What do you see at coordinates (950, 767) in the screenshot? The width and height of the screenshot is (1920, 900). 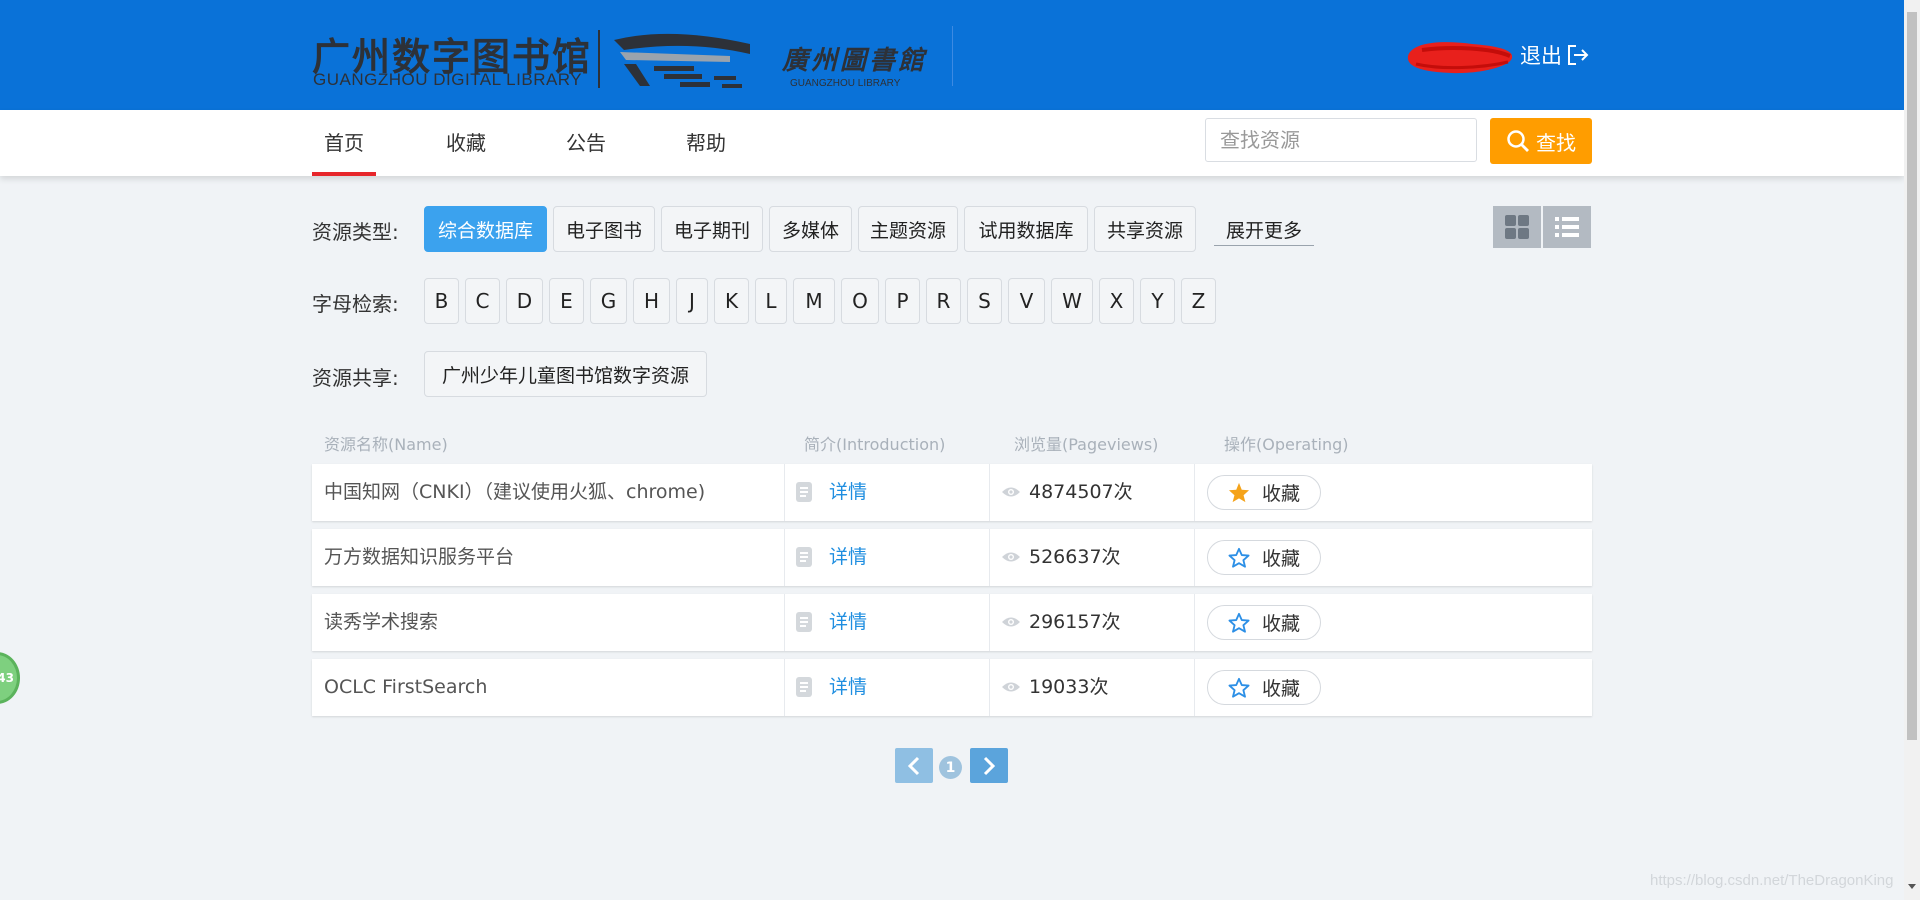 I see `page-number: 1` at bounding box center [950, 767].